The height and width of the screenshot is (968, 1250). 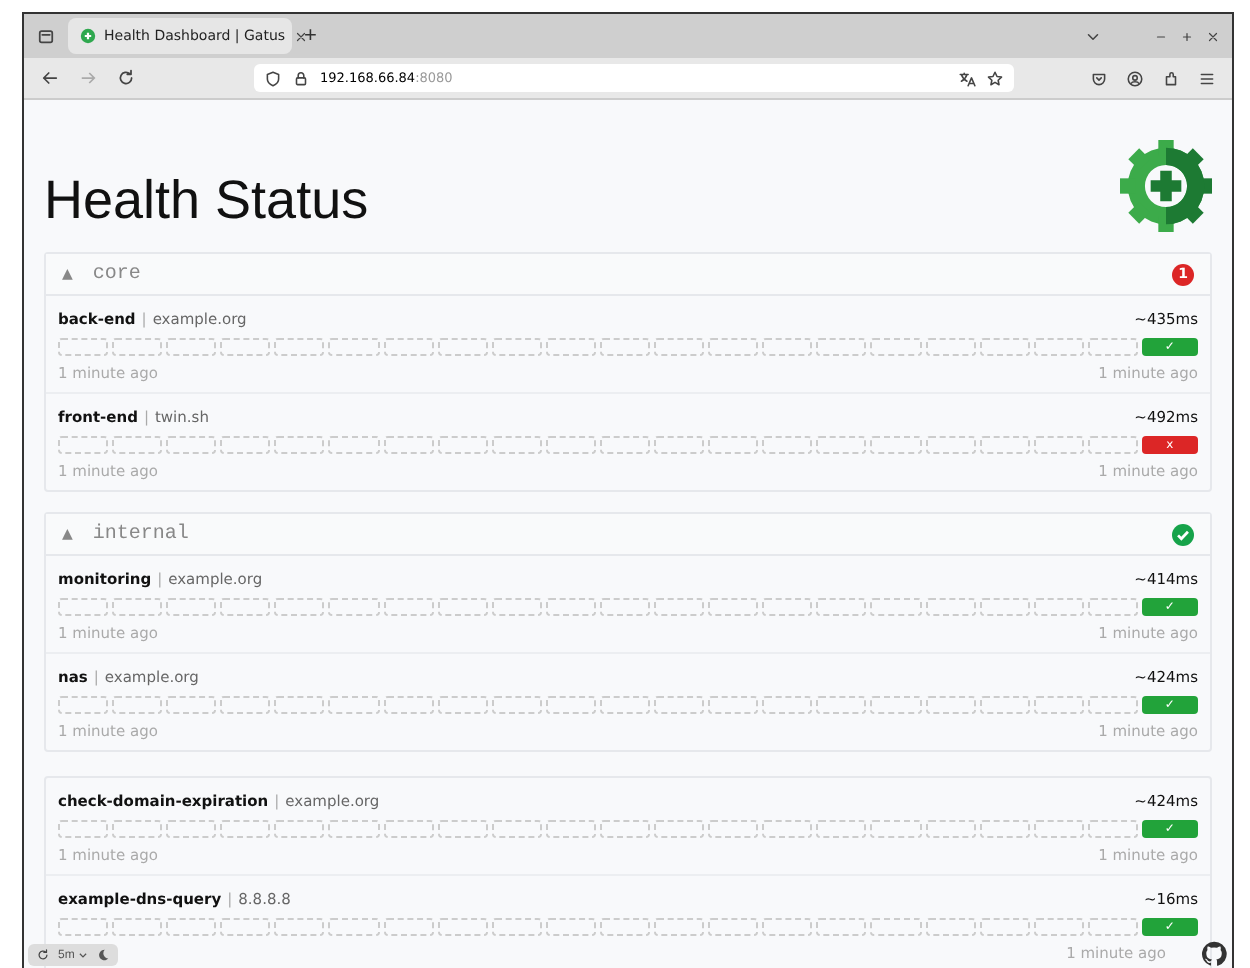 What do you see at coordinates (310, 36) in the screenshot?
I see `new-tab-button: +` at bounding box center [310, 36].